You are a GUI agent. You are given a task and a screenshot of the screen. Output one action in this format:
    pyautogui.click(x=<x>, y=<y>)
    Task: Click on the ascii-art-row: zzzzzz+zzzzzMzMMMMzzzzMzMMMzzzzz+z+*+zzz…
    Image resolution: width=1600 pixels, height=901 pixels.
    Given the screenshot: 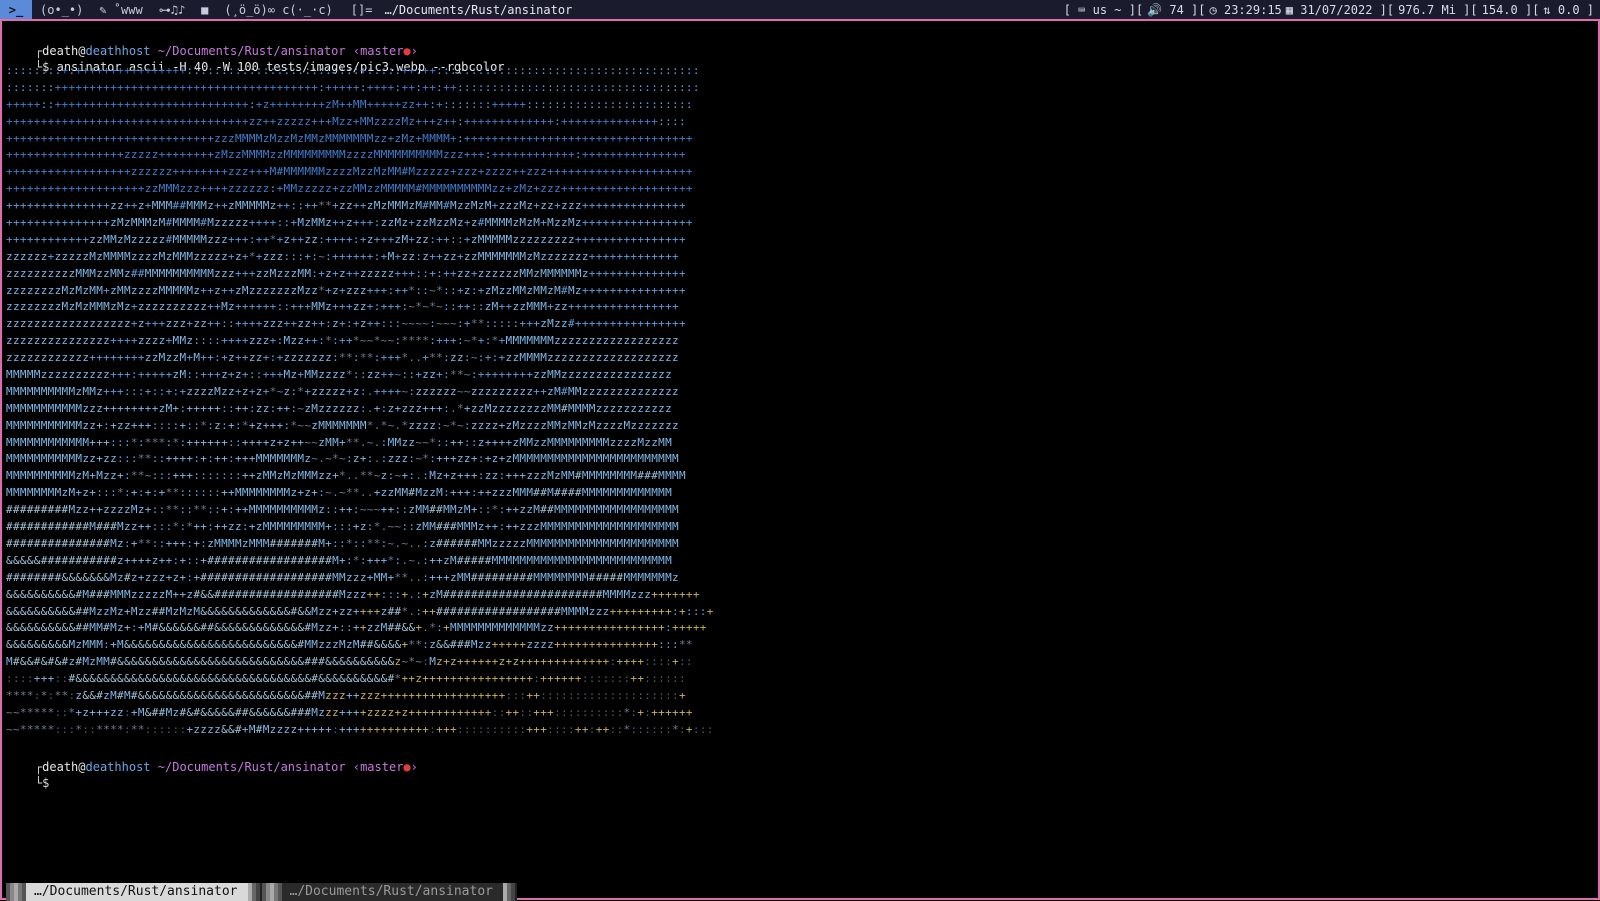 What is the action you would take?
    pyautogui.click(x=342, y=256)
    